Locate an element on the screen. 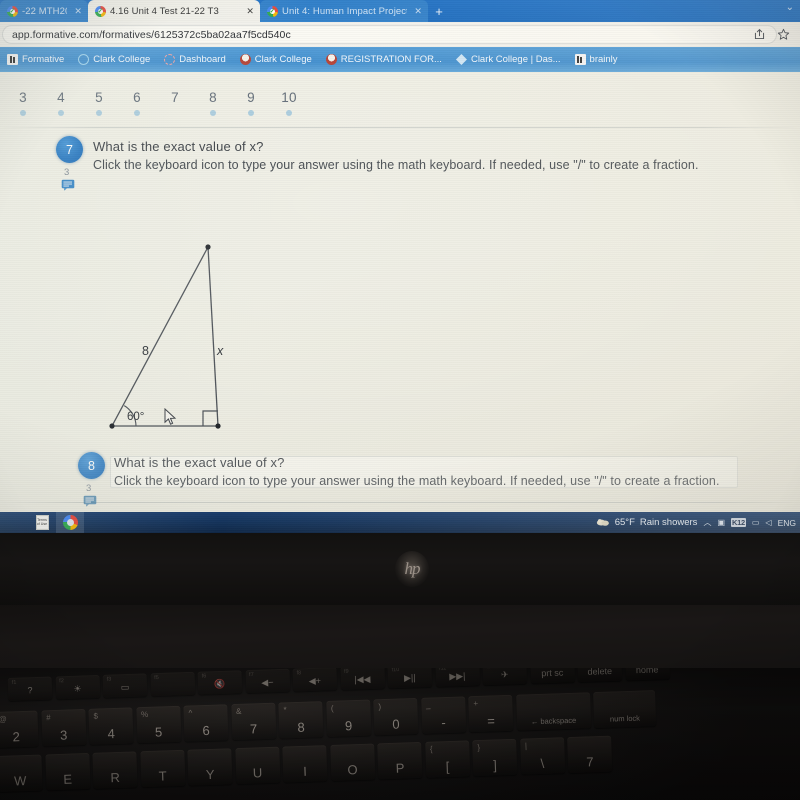  diamond-icon is located at coordinates (461, 59).